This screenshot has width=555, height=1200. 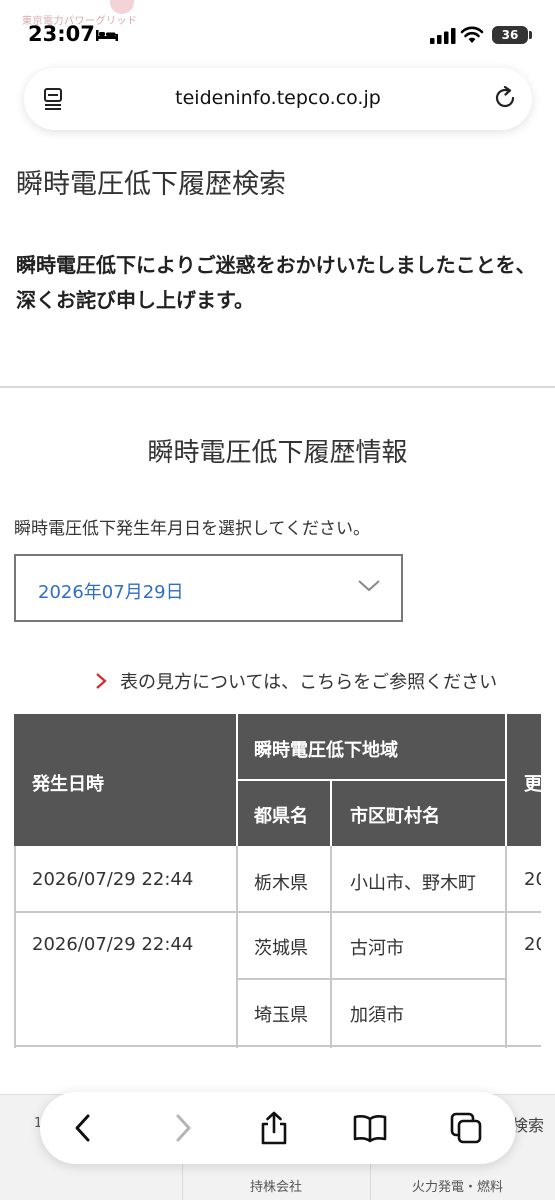 What do you see at coordinates (192, 529) in the screenshot?
I see `date-select-label: 瞬時電圧低下発生年月日を選択してください。` at bounding box center [192, 529].